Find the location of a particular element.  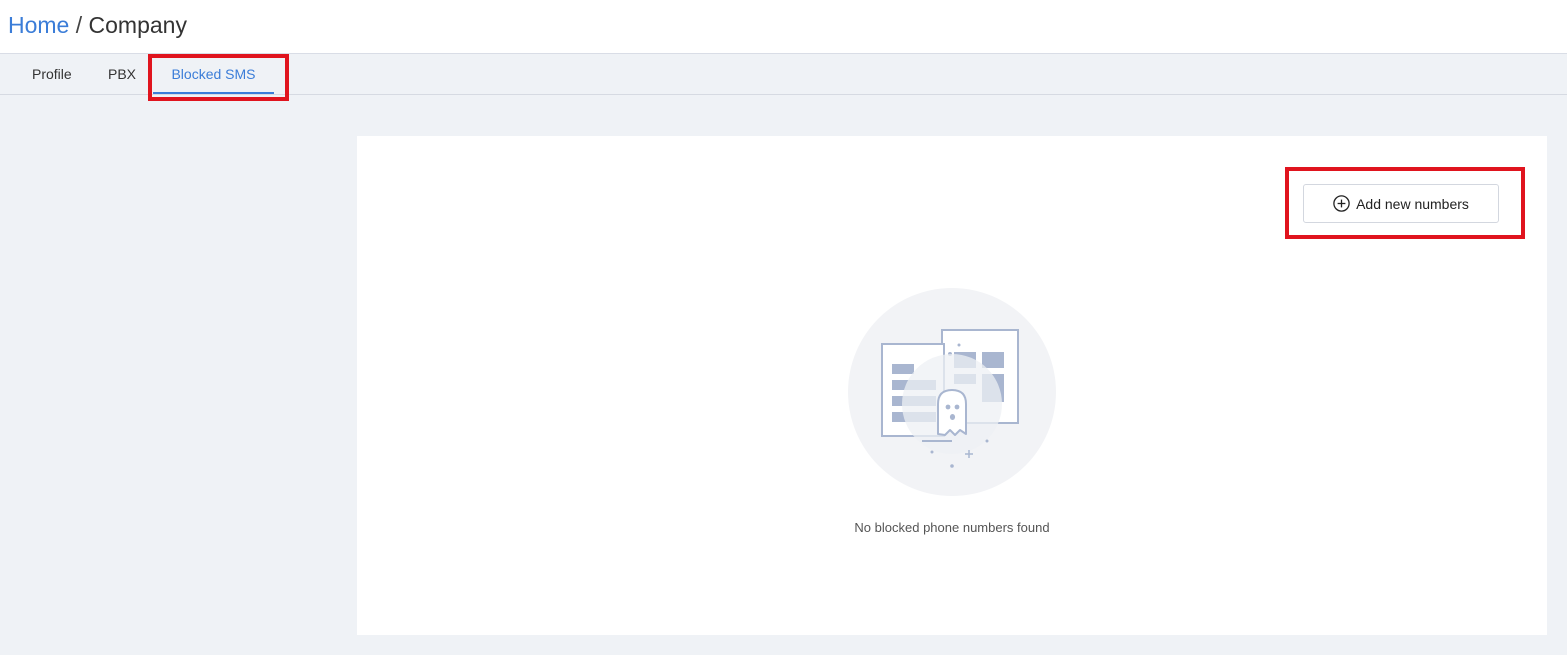

add-new-numbers-label: Add new numbers is located at coordinates (1412, 203).